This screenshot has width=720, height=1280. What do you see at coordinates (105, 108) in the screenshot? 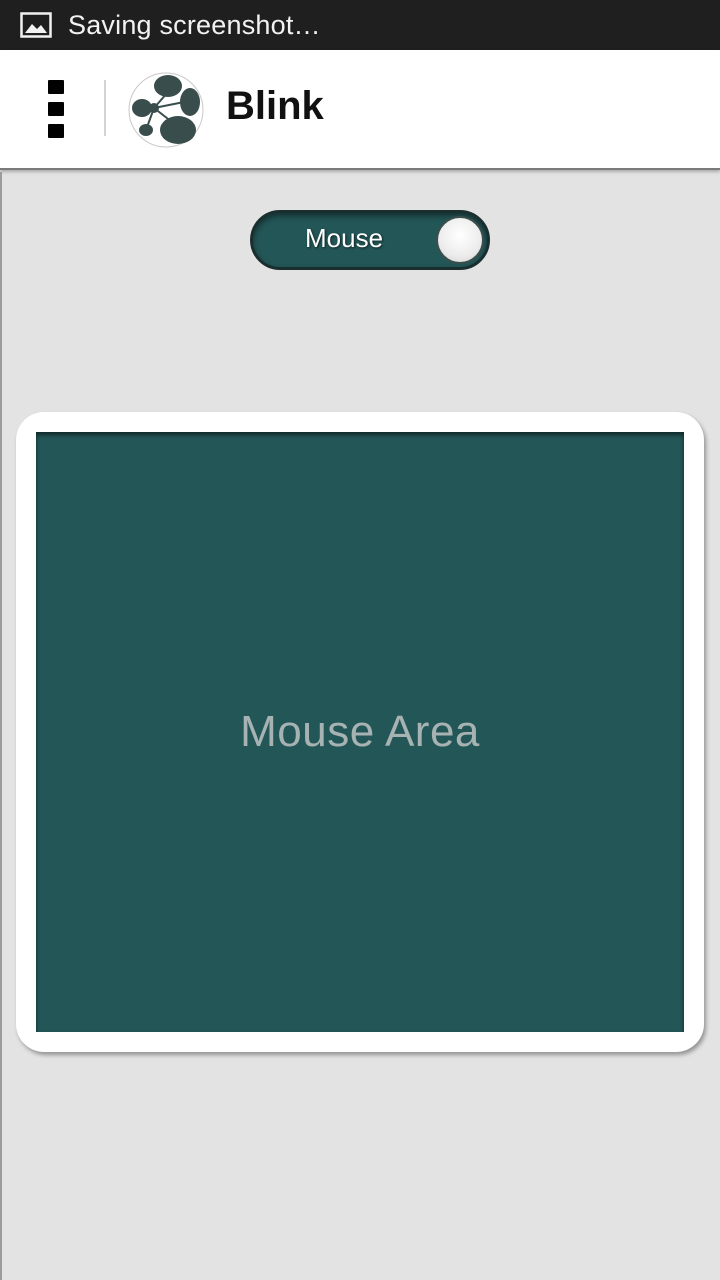
I see `divider` at bounding box center [105, 108].